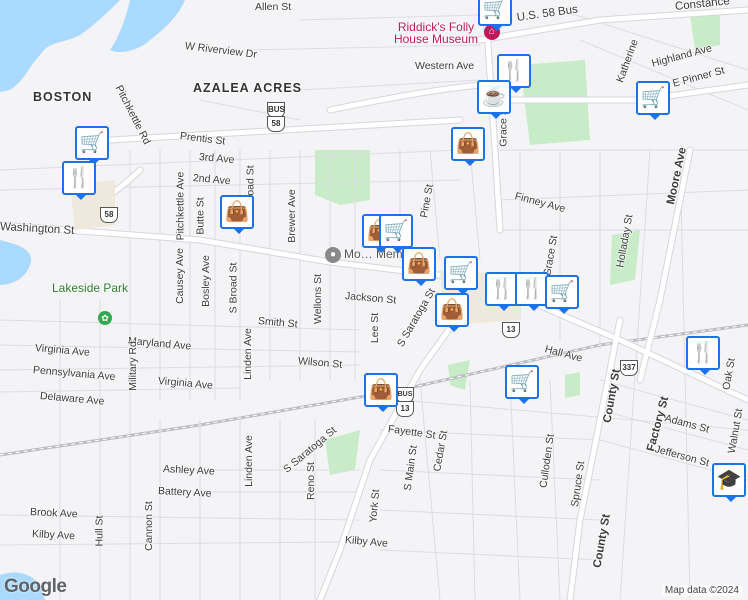 This screenshot has width=748, height=600. Describe the element at coordinates (90, 288) in the screenshot. I see `park-label-lakeside-park: Lakeside Park` at that location.